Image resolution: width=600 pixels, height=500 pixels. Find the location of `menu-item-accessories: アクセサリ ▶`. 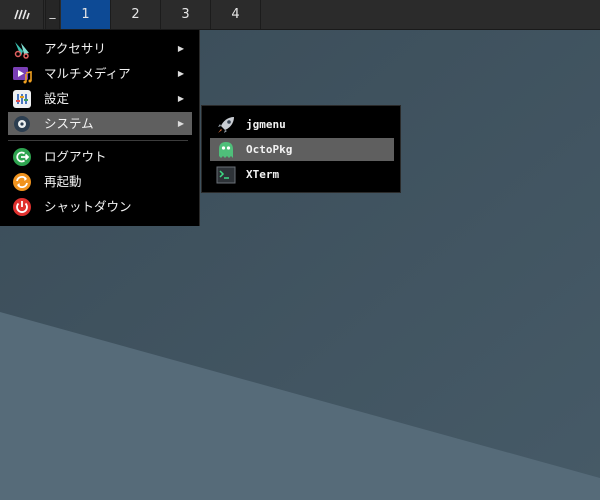

menu-item-accessories: アクセサリ ▶ is located at coordinates (100, 48).